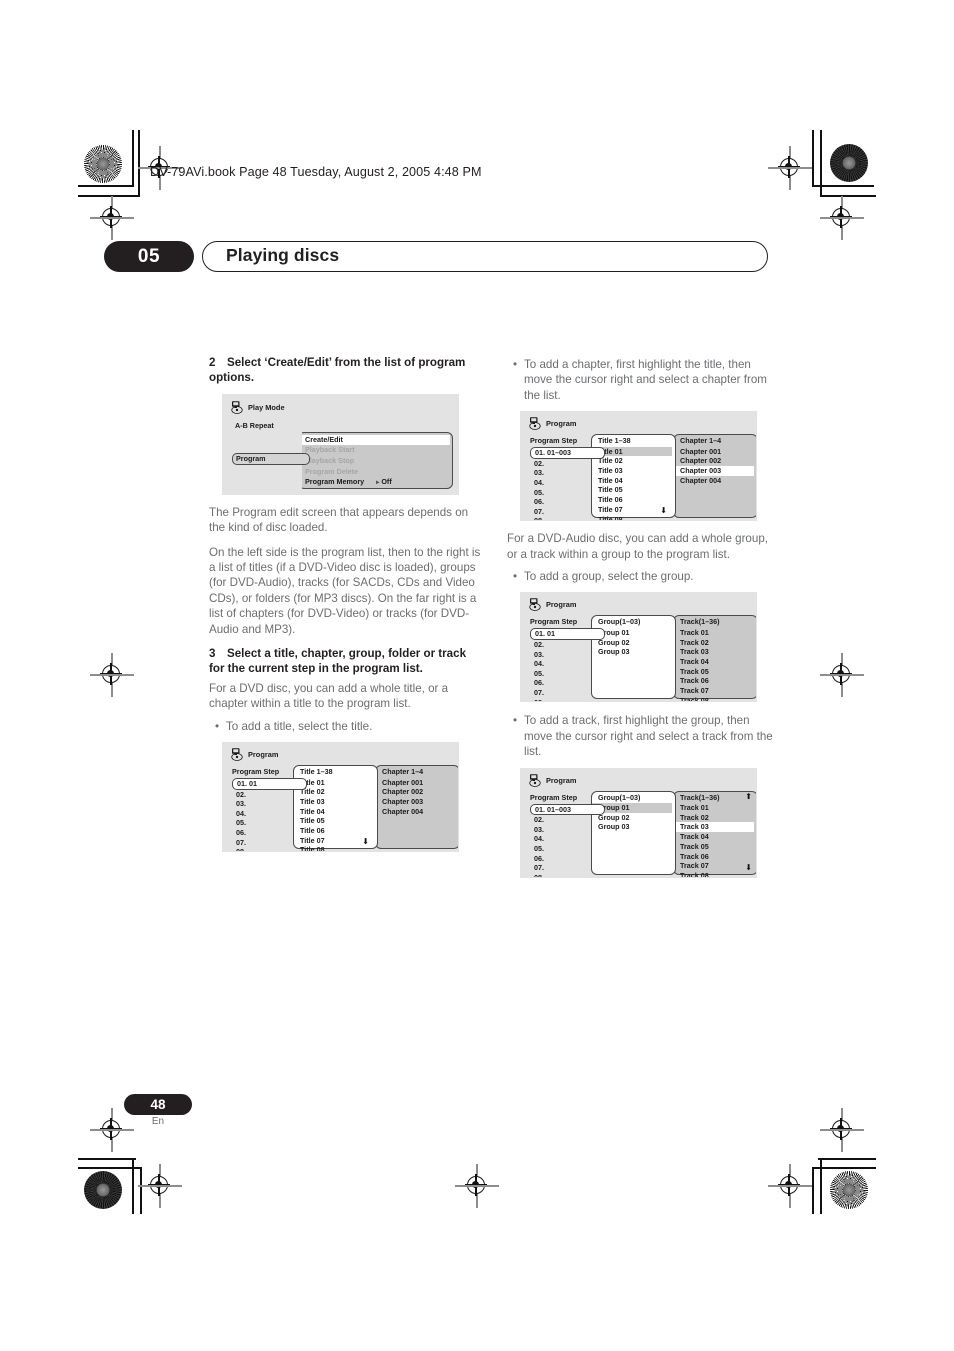 The image size is (954, 1351). What do you see at coordinates (272, 426) in the screenshot?
I see `play-mode-item-ab-repeat: A-B Repeat` at bounding box center [272, 426].